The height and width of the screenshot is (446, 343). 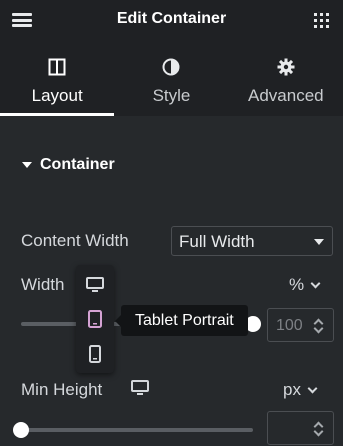 I want to click on content-width-value: Full Width, so click(x=217, y=241).